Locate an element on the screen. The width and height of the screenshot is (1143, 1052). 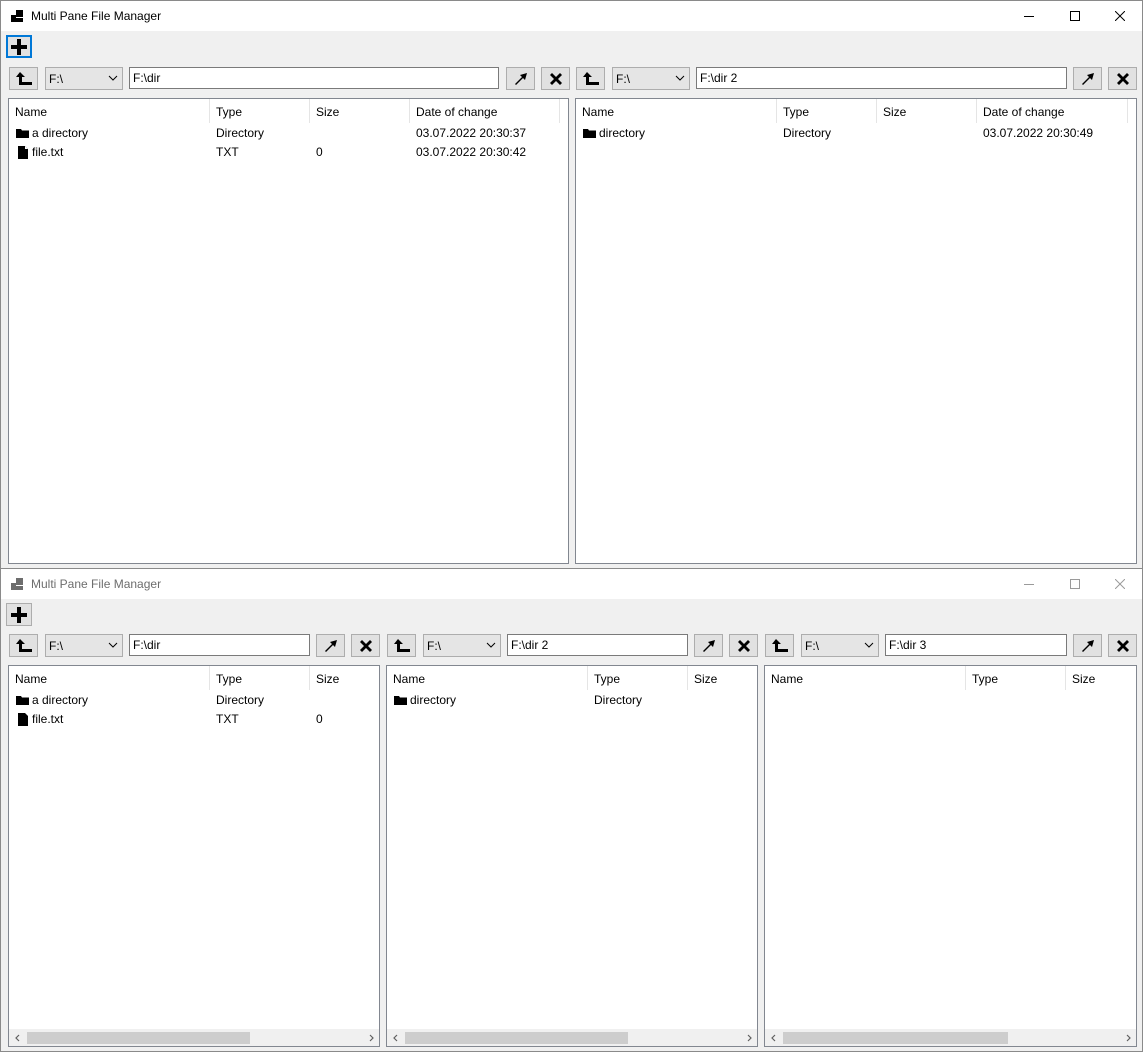
item-type: TXT is located at coordinates (227, 719).